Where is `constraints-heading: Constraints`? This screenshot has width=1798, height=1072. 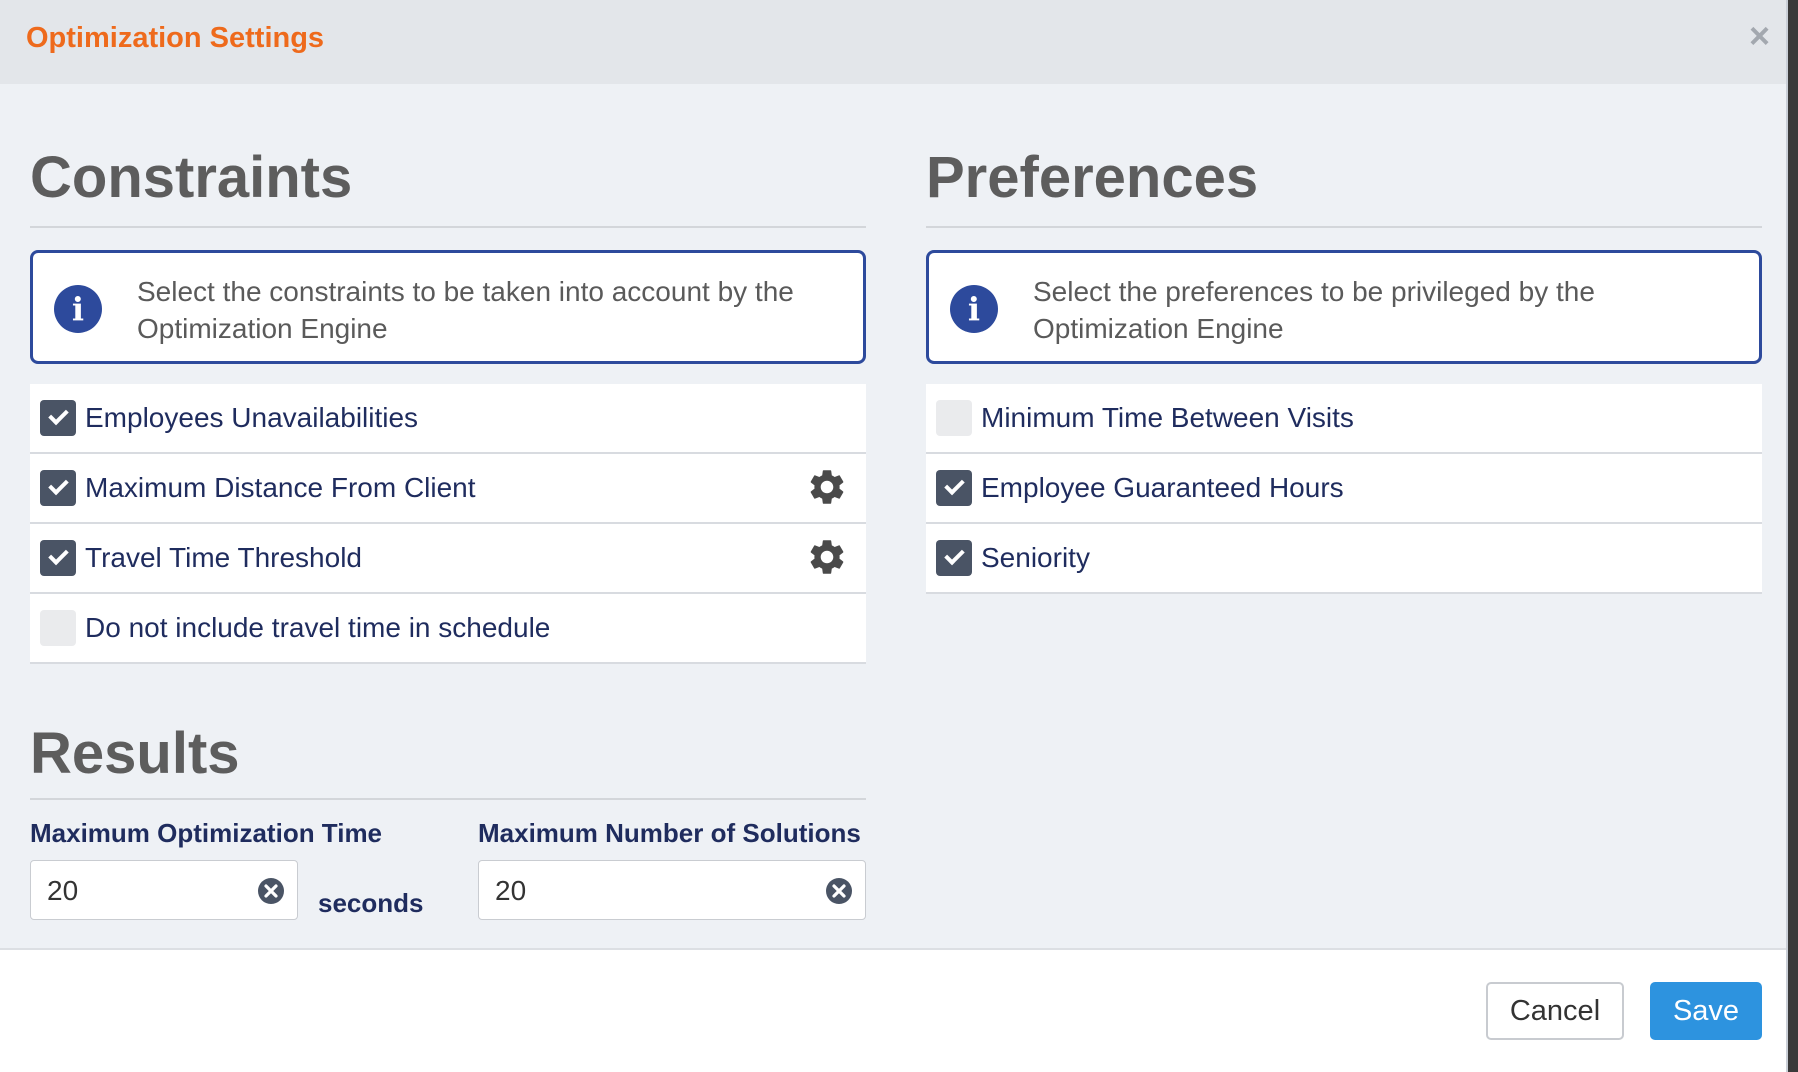
constraints-heading: Constraints is located at coordinates (448, 179).